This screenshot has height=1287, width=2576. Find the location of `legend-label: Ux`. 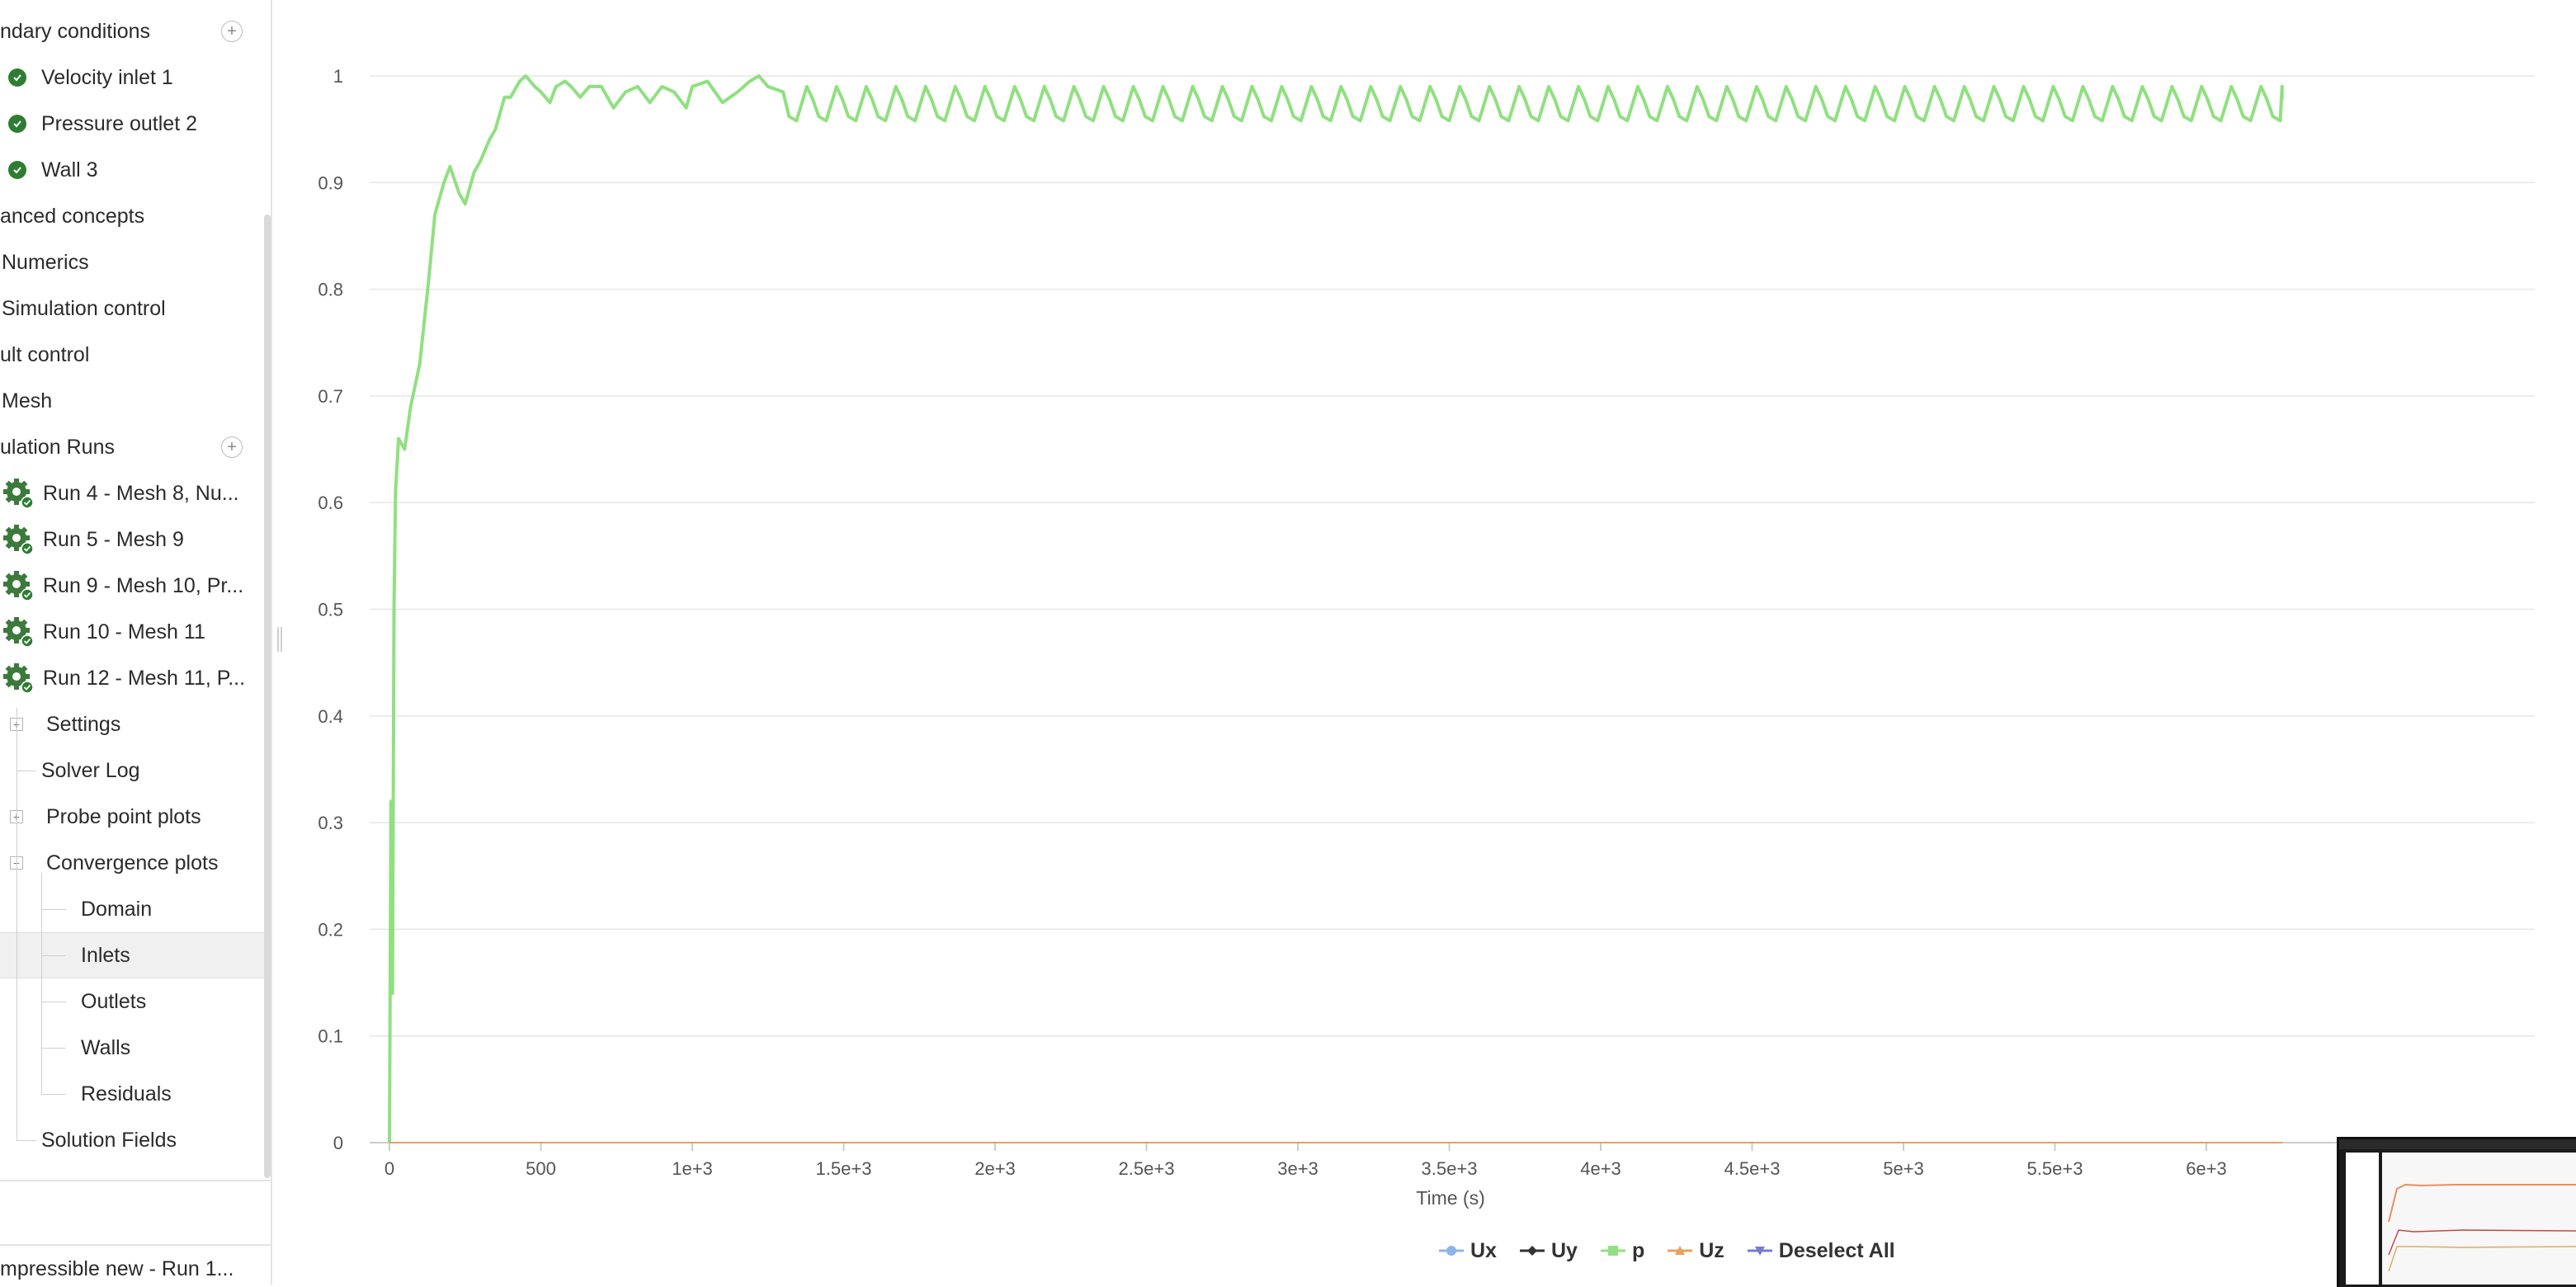

legend-label: Ux is located at coordinates (1483, 1250).